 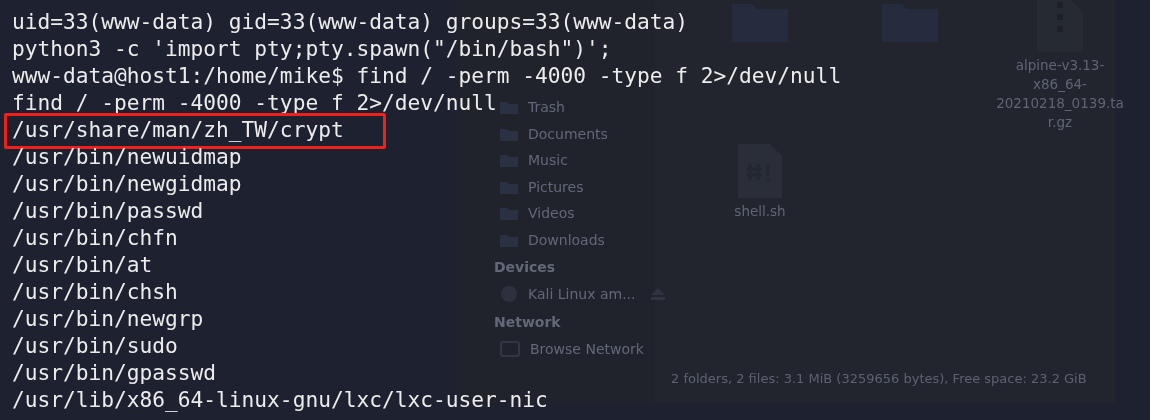 I want to click on terminal-line: /usr/bin/newgrp, so click(x=108, y=318).